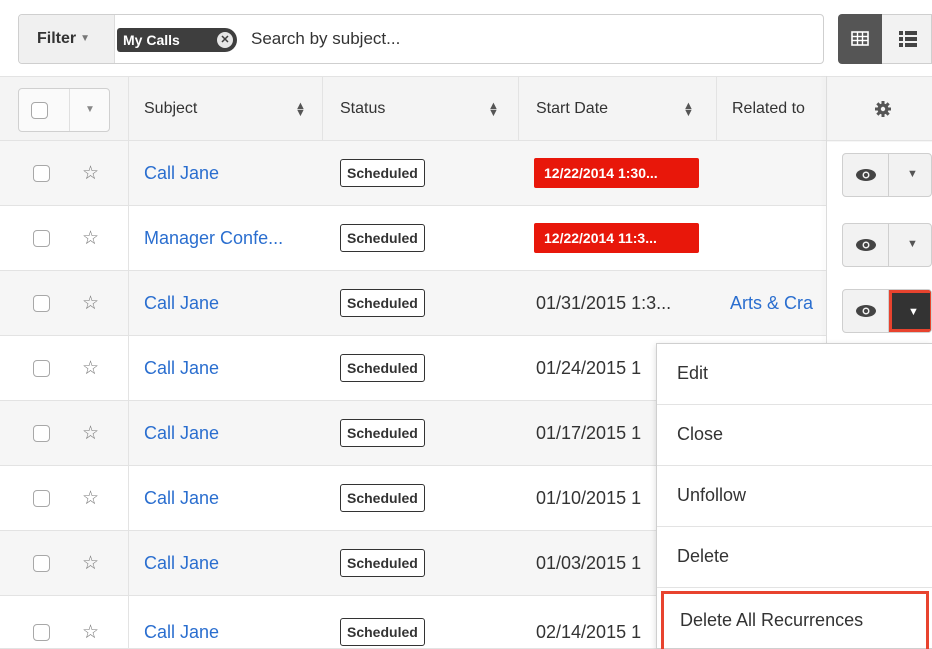 Image resolution: width=932 pixels, height=649 pixels. I want to click on column-subject: Subject, so click(170, 108).